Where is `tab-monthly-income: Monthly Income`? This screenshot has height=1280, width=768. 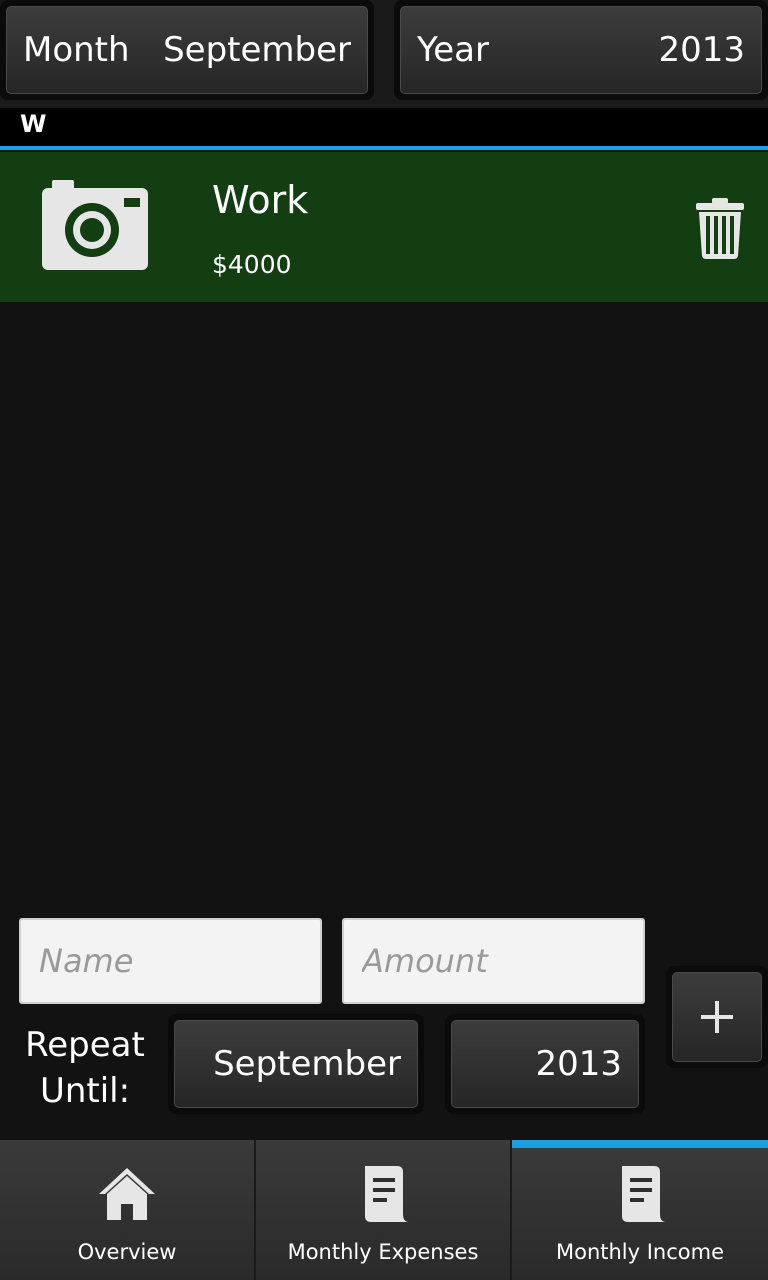
tab-monthly-income: Monthly Income is located at coordinates (640, 1210).